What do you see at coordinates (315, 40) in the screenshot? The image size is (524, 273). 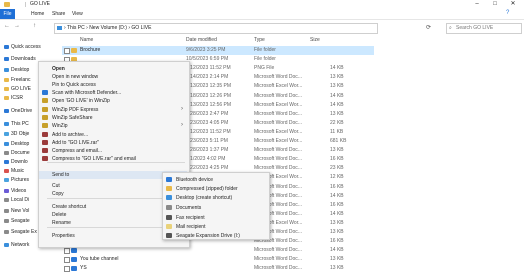 I see `column-header-size: Size` at bounding box center [315, 40].